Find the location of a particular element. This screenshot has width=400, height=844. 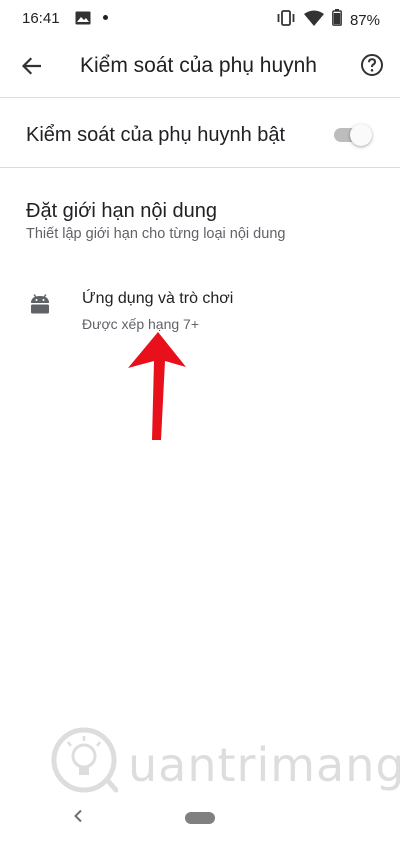

watermark: uantrimang is located at coordinates (225, 761).